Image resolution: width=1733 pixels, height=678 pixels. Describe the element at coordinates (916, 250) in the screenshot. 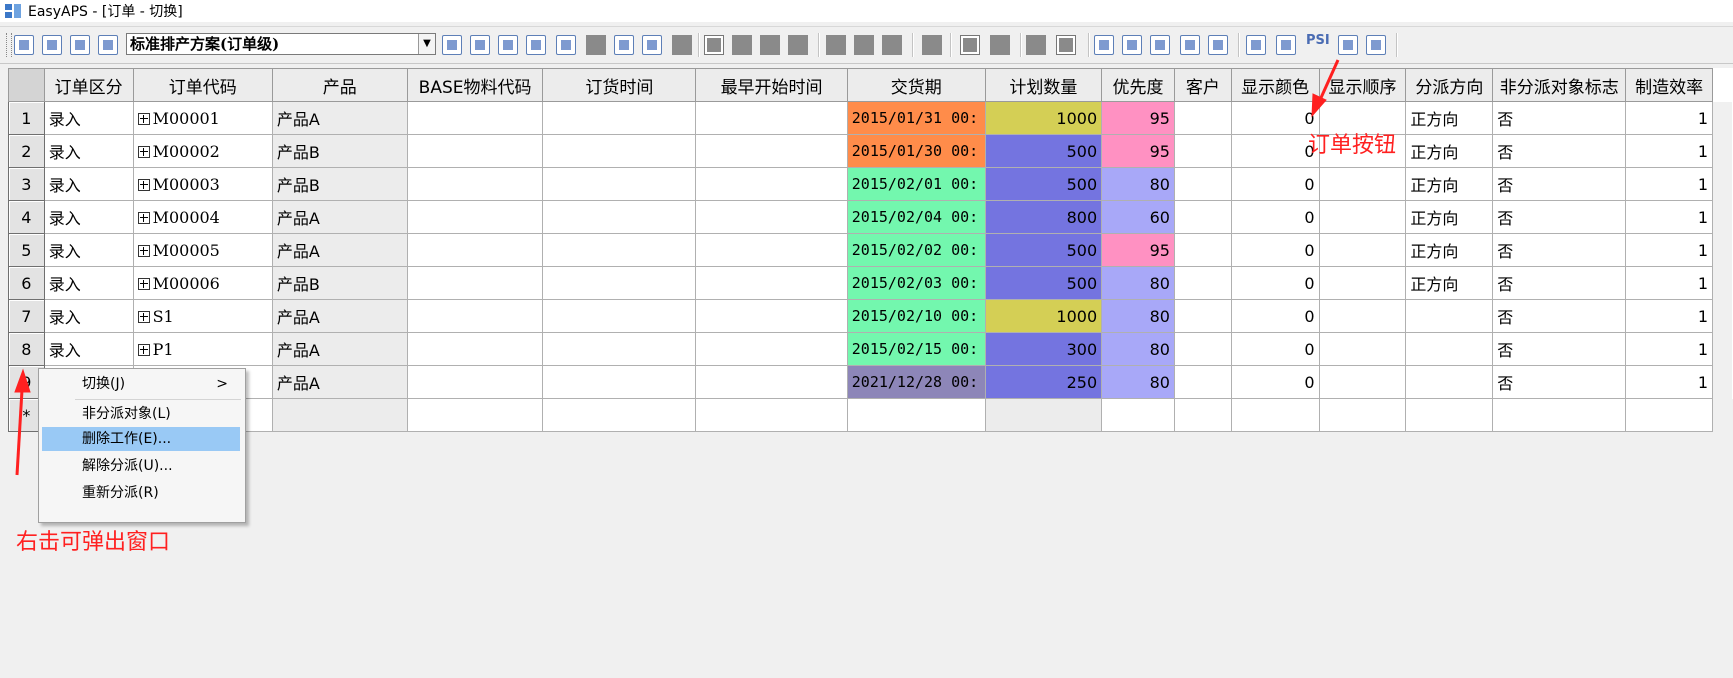

I see `cell-due-date: 2015/02/02 00:` at that location.